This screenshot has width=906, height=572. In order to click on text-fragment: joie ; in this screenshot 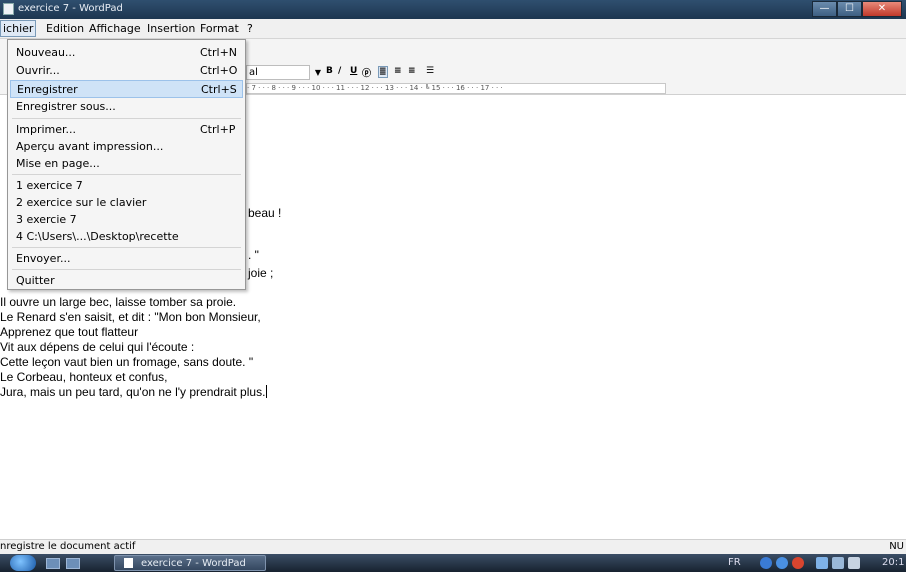, I will do `click(261, 273)`.